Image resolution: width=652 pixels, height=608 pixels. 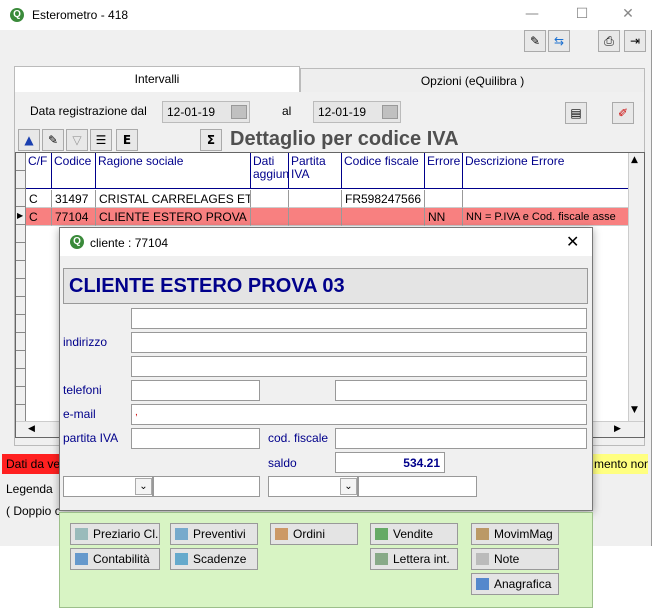 What do you see at coordinates (636, 287) in the screenshot?
I see `vertical-scrollbar: ▲ ▼` at bounding box center [636, 287].